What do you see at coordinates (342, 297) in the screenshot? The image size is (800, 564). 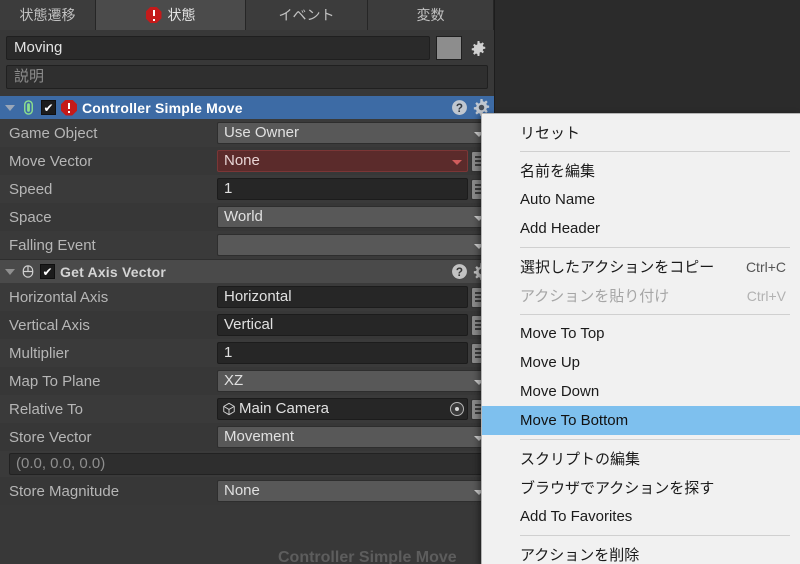 I see `value-input: Horizontal` at bounding box center [342, 297].